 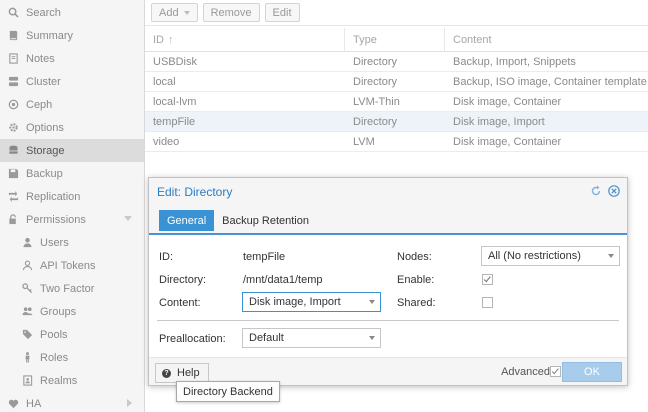 What do you see at coordinates (27, 311) in the screenshot?
I see `users-icon` at bounding box center [27, 311].